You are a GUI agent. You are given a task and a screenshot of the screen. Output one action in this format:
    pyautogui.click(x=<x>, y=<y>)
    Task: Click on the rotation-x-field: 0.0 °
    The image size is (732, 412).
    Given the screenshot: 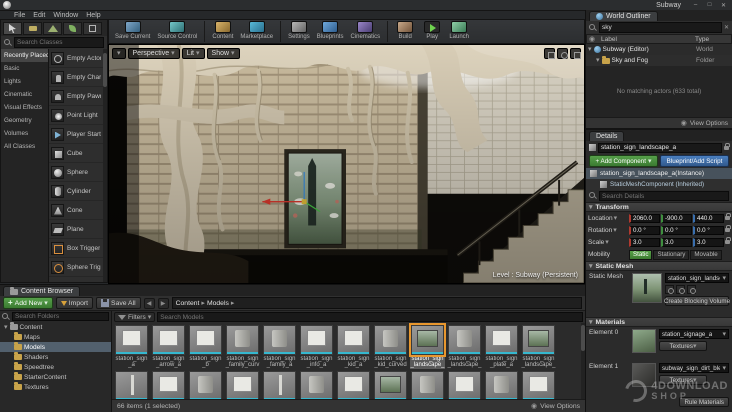 What is the action you would take?
    pyautogui.click(x=644, y=230)
    